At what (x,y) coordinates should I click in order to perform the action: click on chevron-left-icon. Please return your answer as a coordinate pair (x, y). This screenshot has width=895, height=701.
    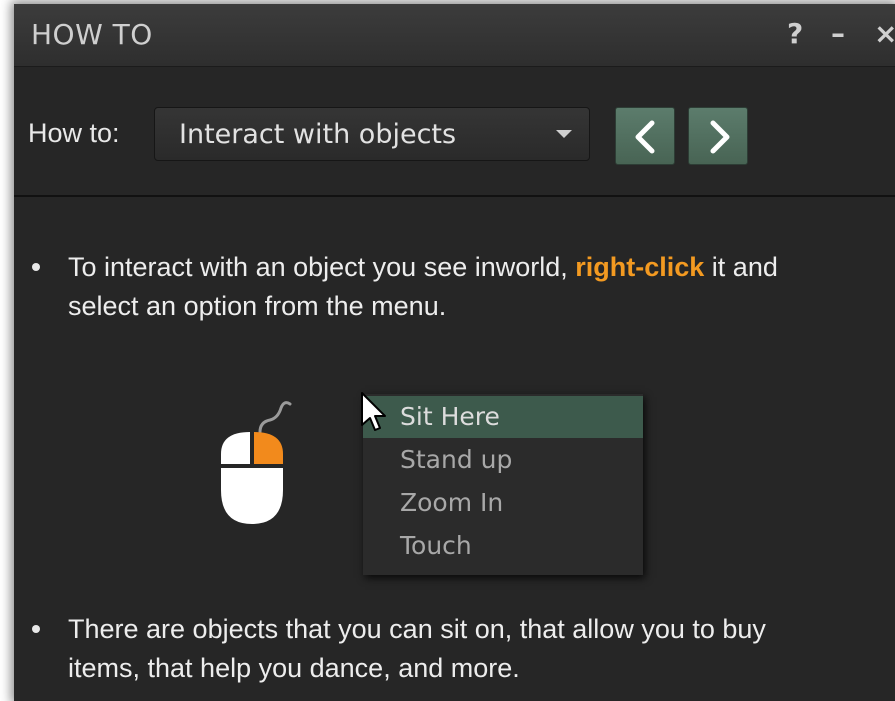
    Looking at the image, I should click on (645, 137).